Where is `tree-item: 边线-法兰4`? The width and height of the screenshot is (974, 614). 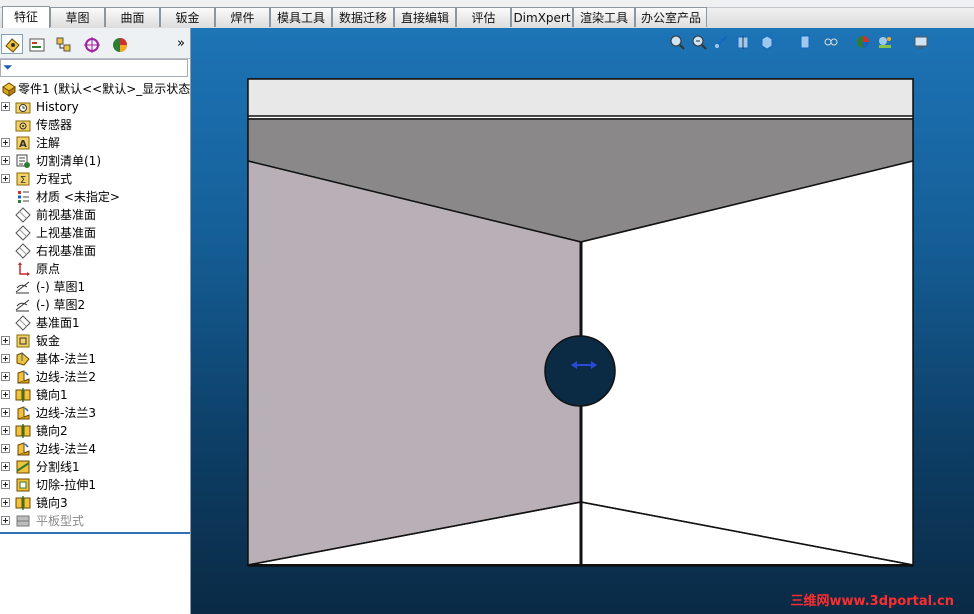
tree-item: 边线-法兰4 is located at coordinates (95, 449).